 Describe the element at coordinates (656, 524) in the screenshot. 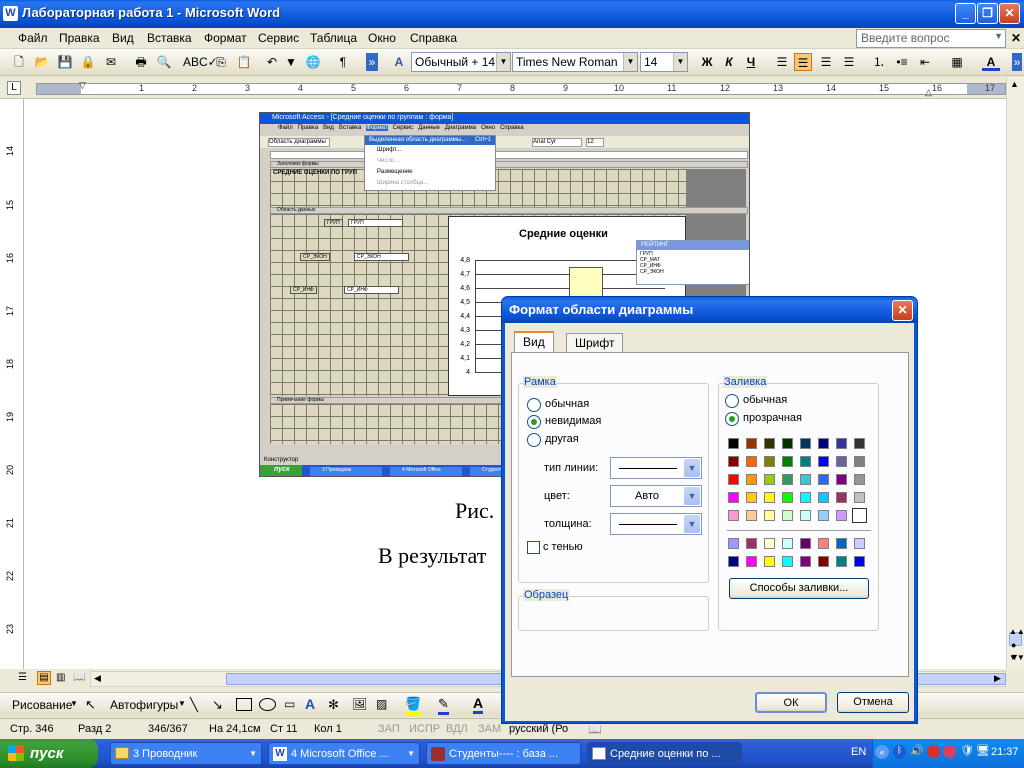

I see `line-weight-select: ▼` at that location.